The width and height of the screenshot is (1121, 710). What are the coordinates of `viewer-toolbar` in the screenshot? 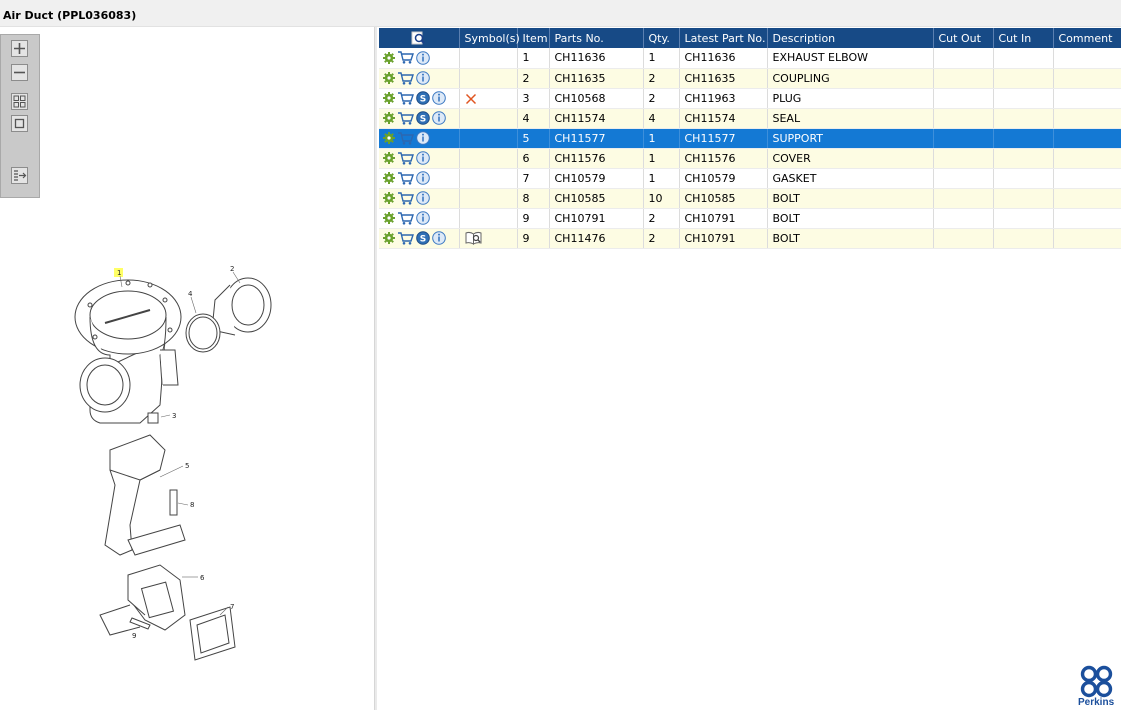 It's located at (20, 116).